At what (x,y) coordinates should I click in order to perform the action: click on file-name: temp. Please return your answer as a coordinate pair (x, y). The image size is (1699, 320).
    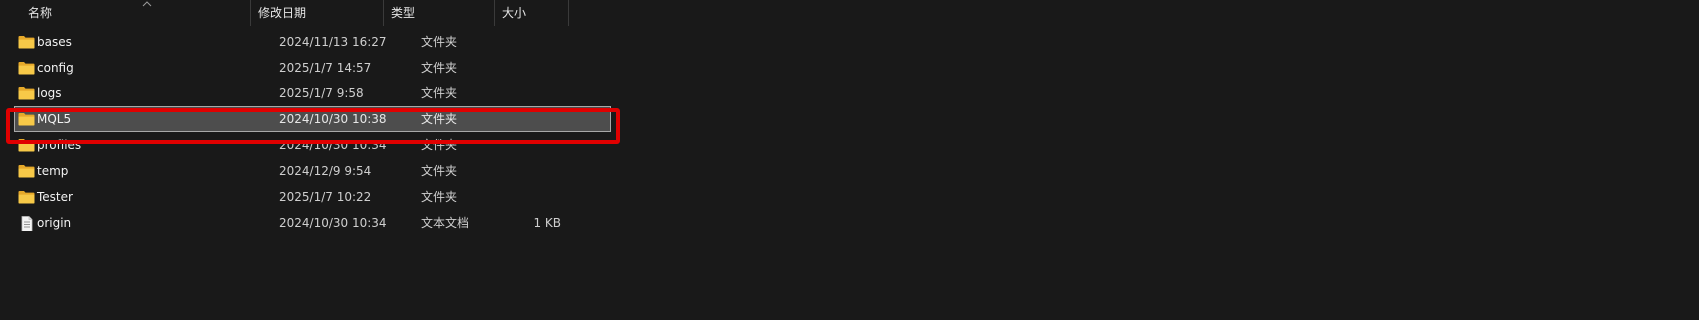
    Looking at the image, I should click on (53, 171).